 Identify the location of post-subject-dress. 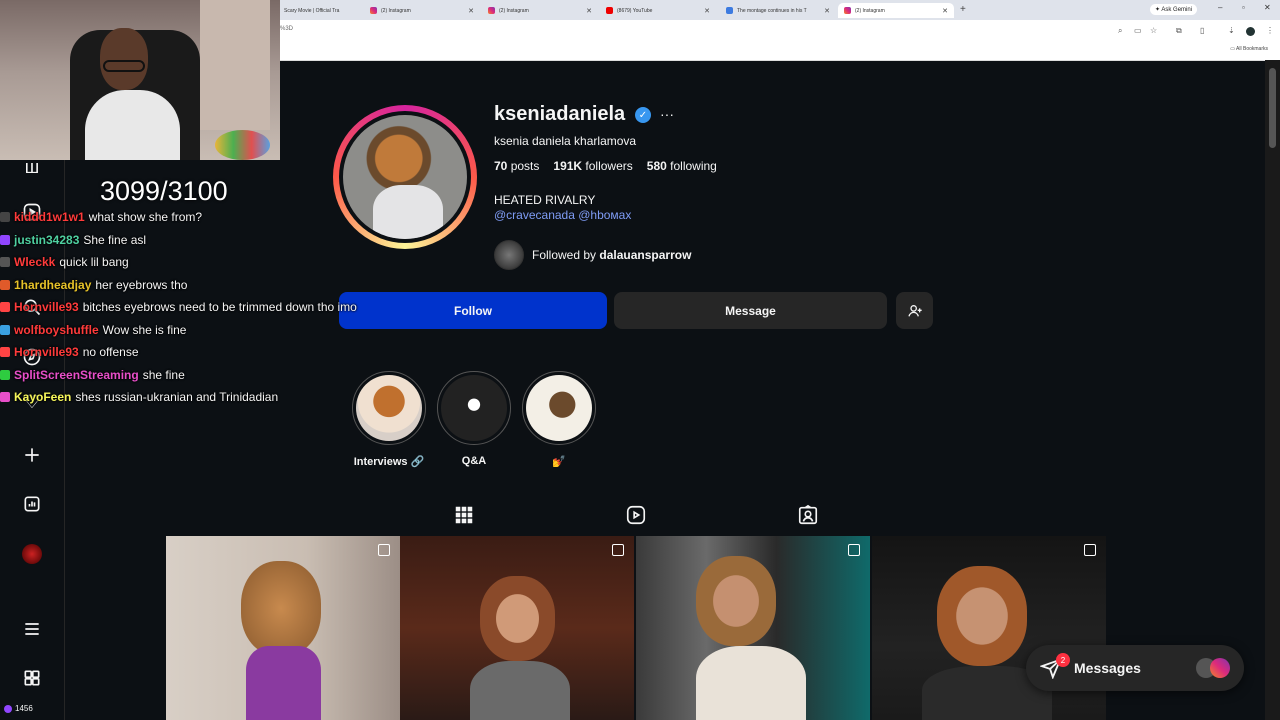
(283, 683).